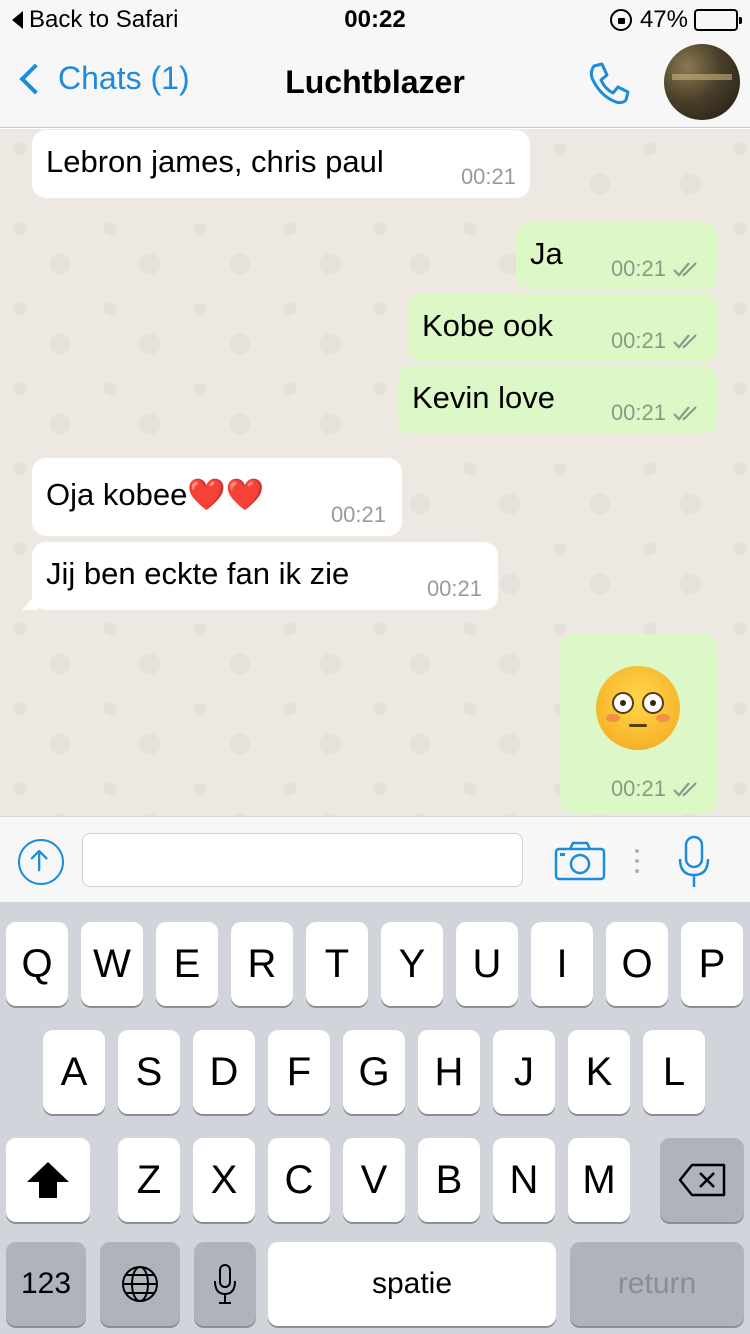  Describe the element at coordinates (712, 964) in the screenshot. I see `key-p: P` at that location.